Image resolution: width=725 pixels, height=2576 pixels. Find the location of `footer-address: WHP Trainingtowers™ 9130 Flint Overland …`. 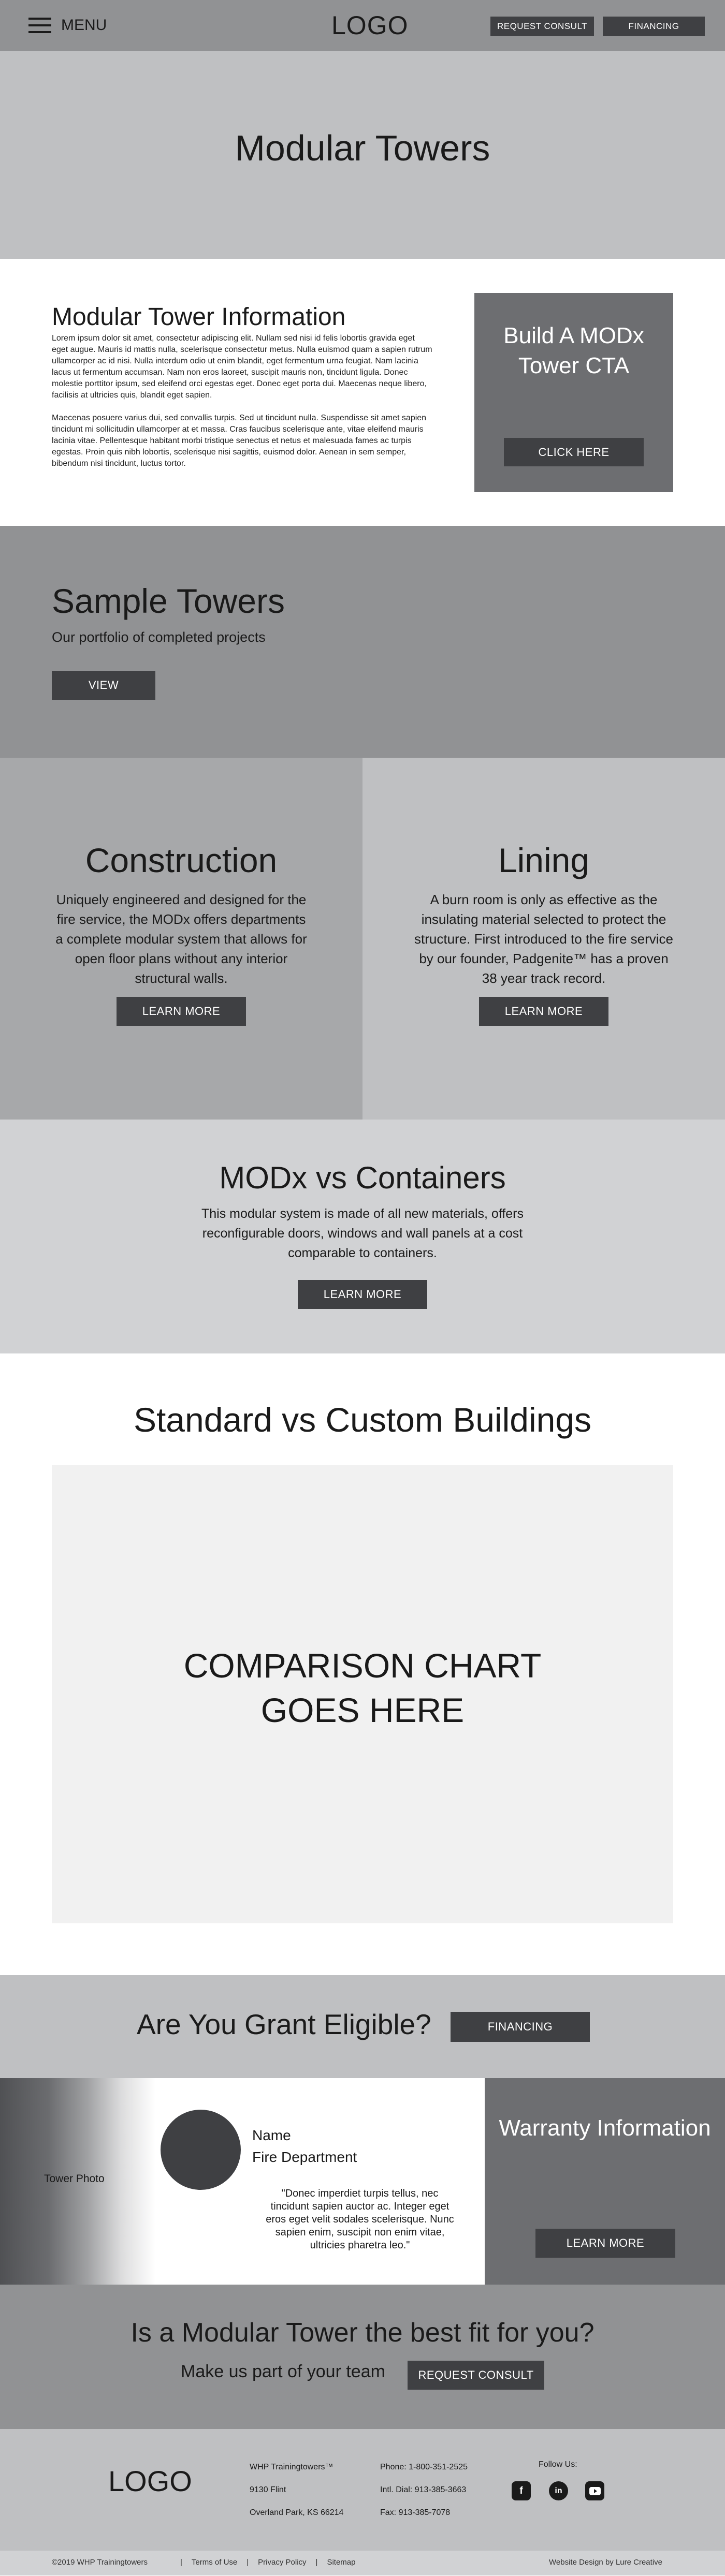

footer-address: WHP Trainingtowers™ 9130 Flint Overland … is located at coordinates (297, 2490).